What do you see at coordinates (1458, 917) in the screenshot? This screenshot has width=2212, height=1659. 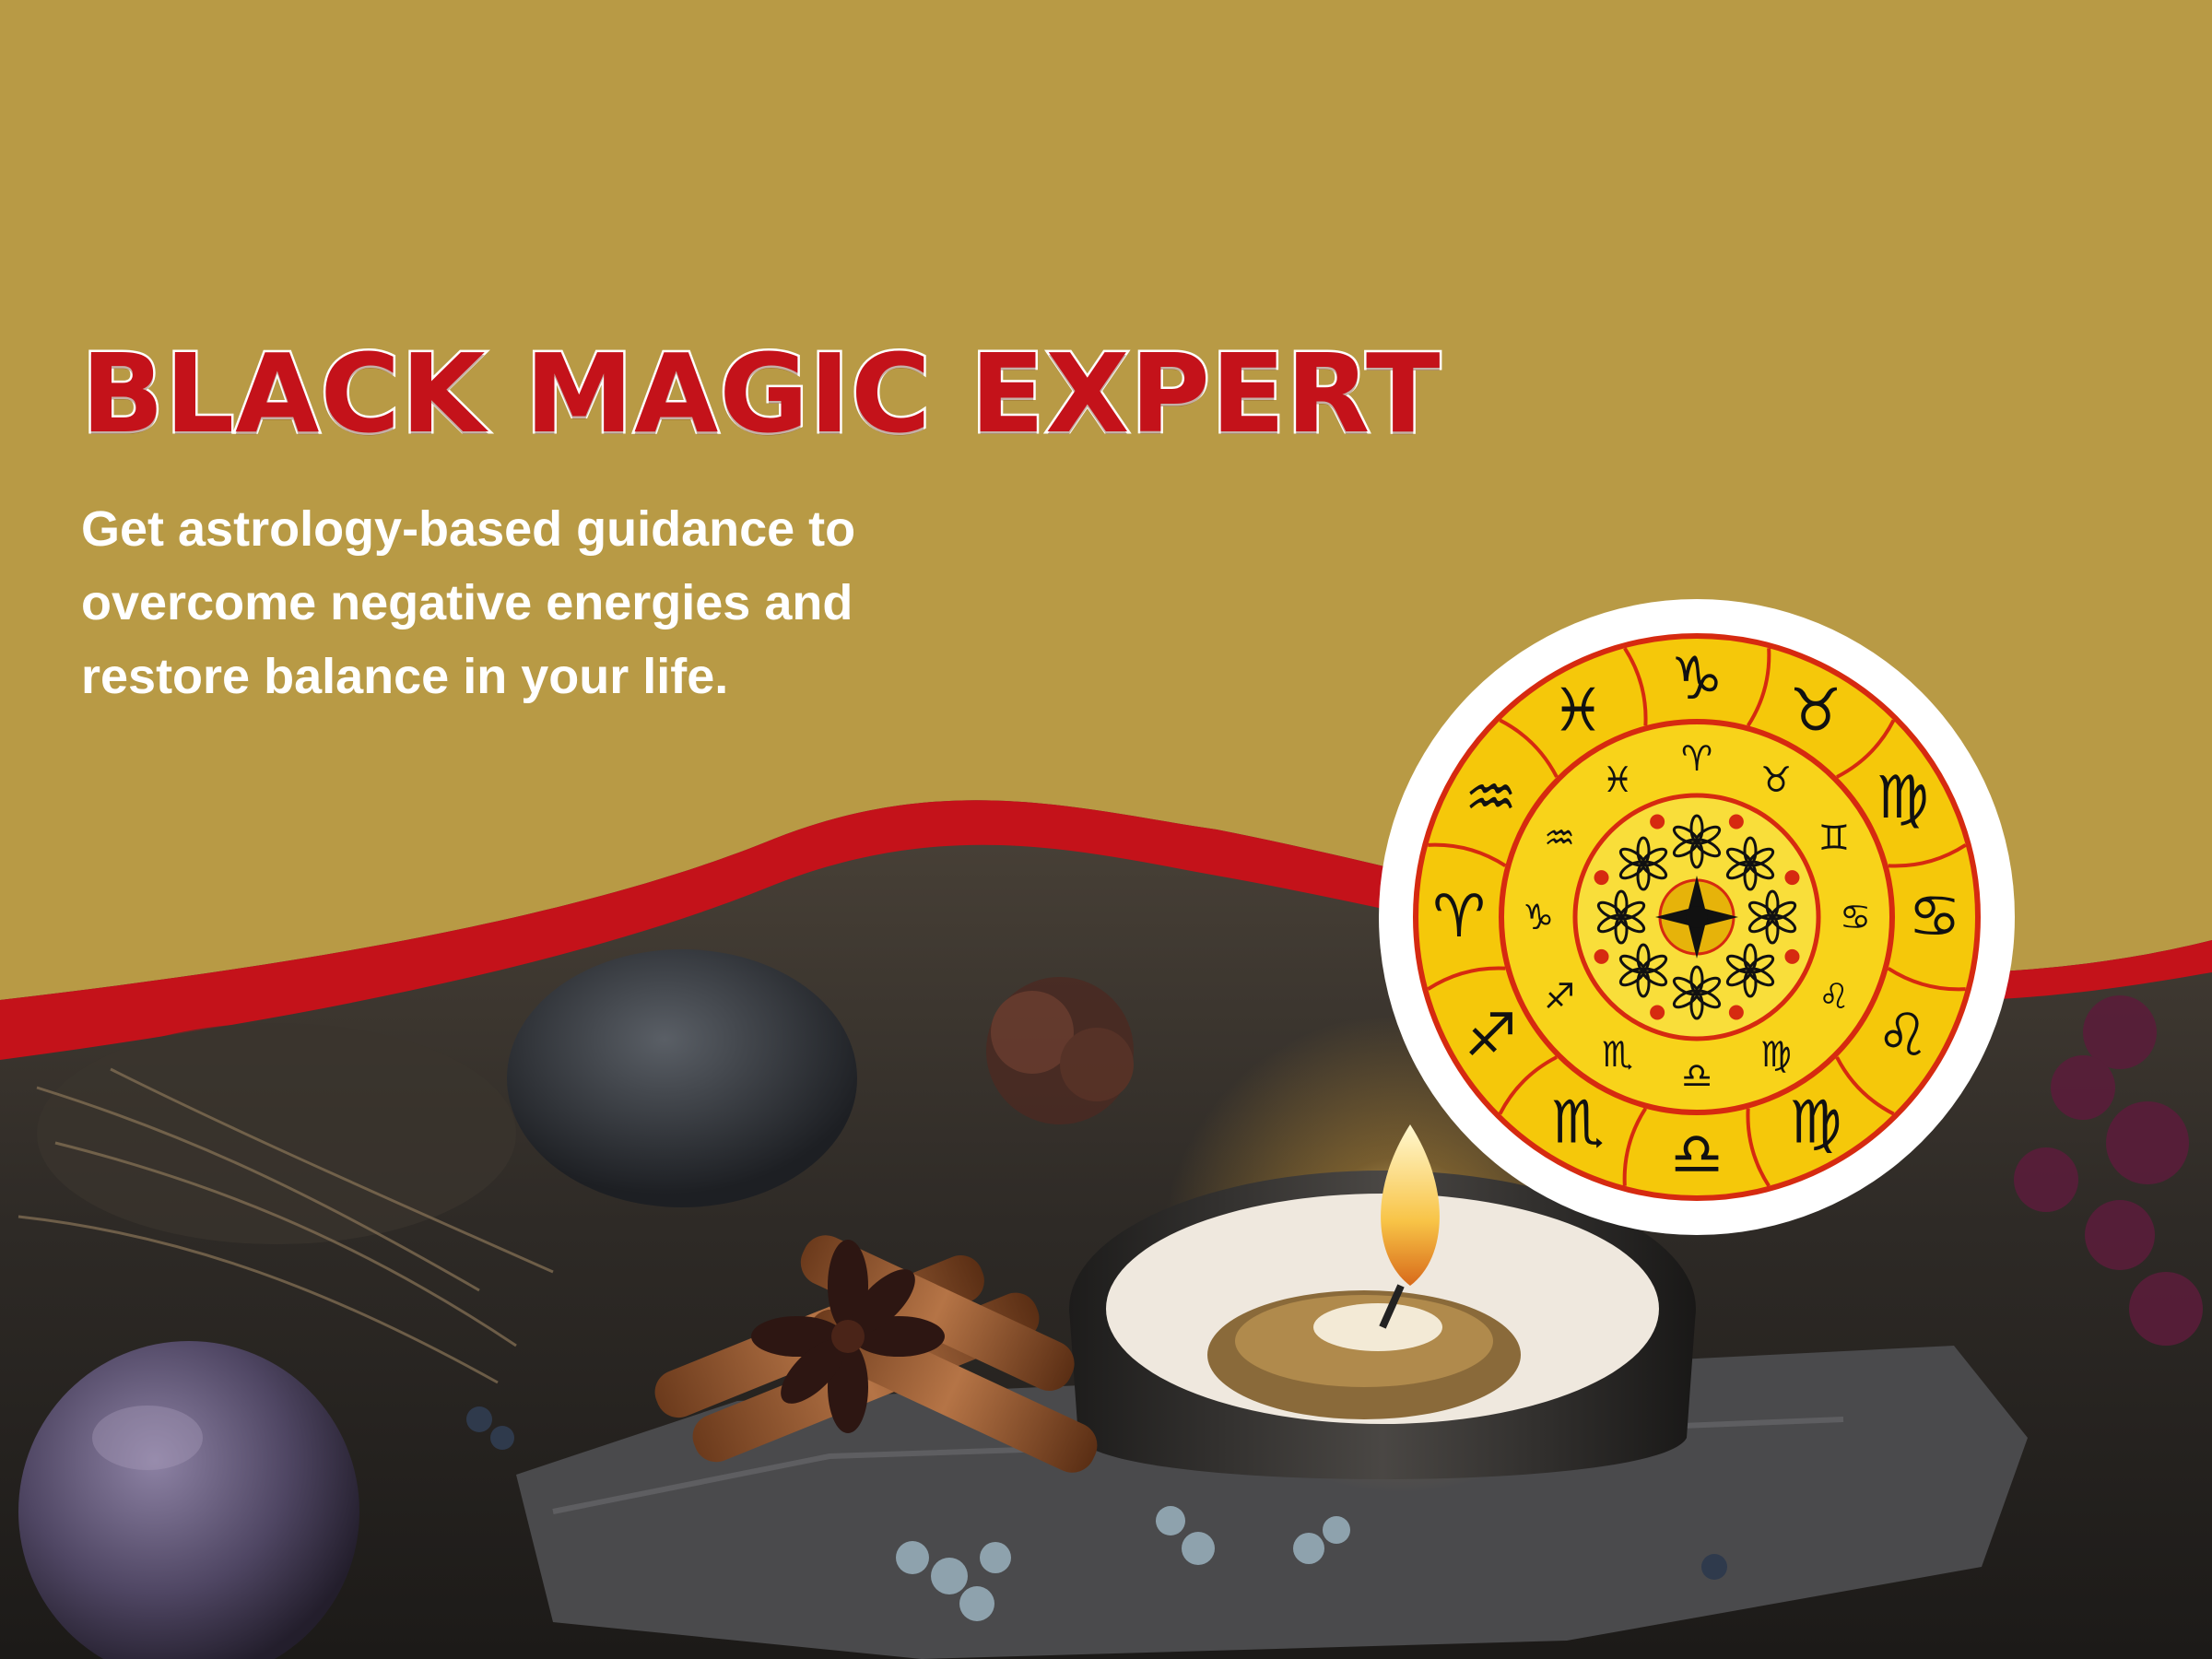 I see `zodiac-figure-icon: ♈` at bounding box center [1458, 917].